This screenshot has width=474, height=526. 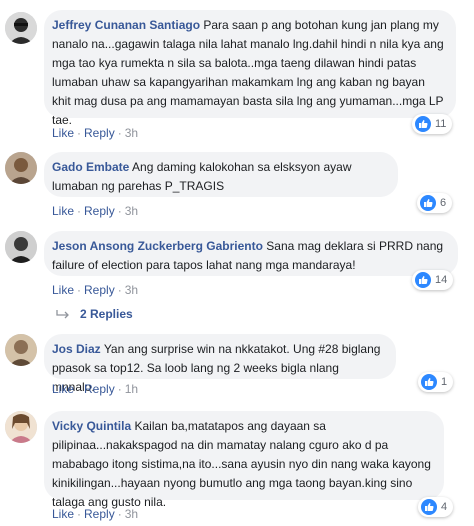 What do you see at coordinates (443, 203) in the screenshot?
I see `reaction-number: 6` at bounding box center [443, 203].